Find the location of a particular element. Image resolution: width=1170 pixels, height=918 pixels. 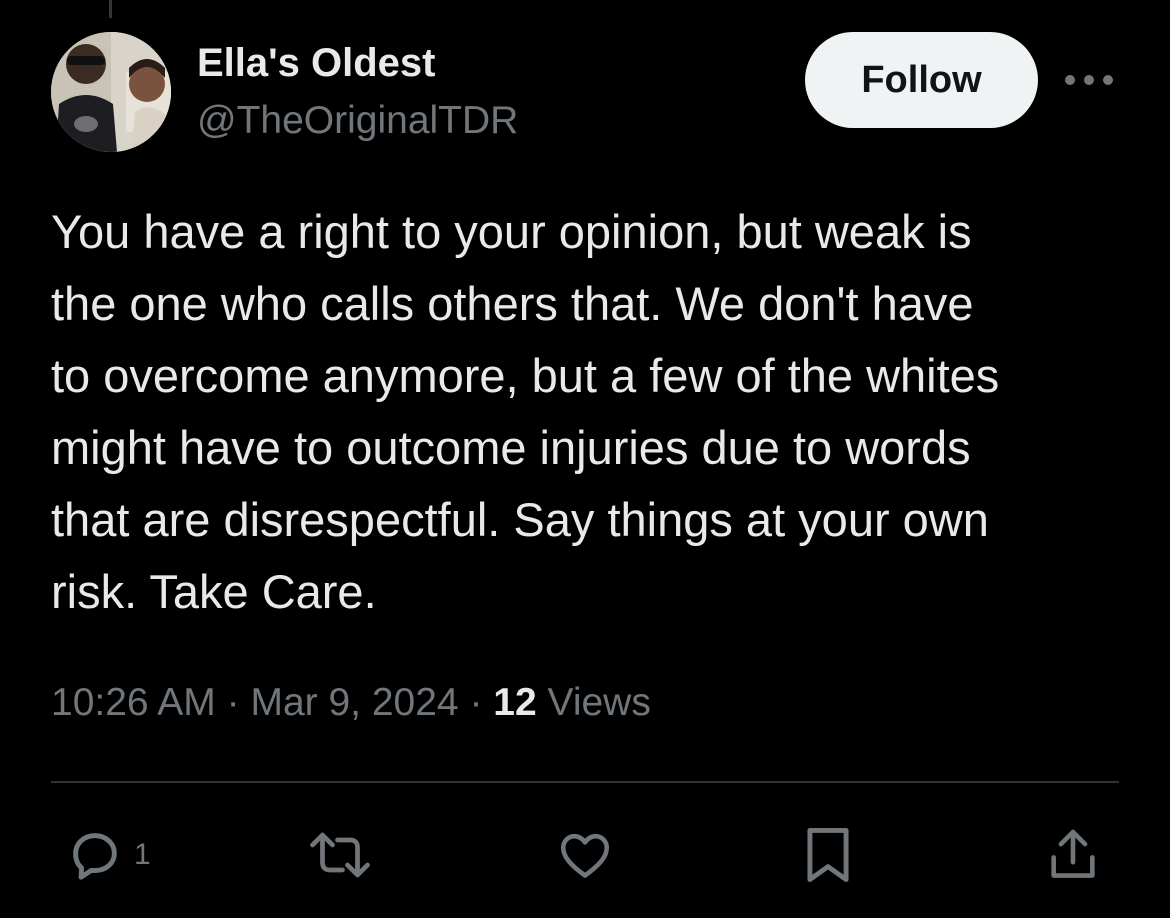

follow-button: Follow is located at coordinates (921, 80).